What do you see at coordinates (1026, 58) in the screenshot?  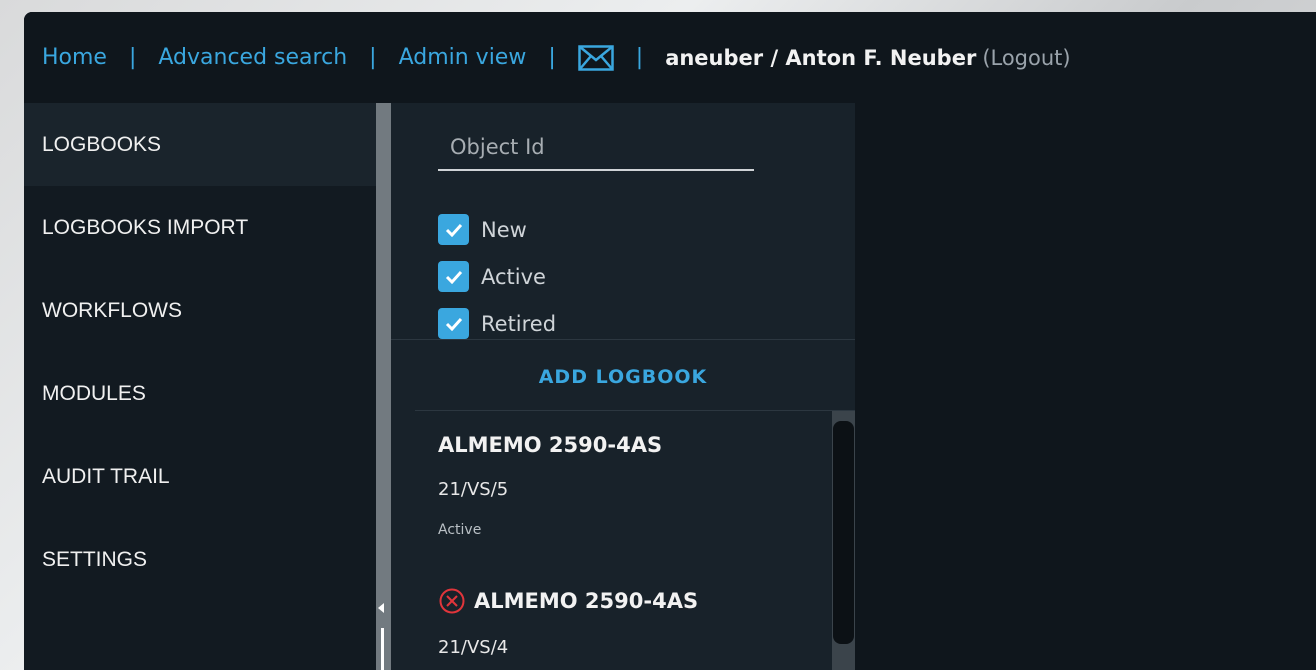 I see `logout-link: (Logout)` at bounding box center [1026, 58].